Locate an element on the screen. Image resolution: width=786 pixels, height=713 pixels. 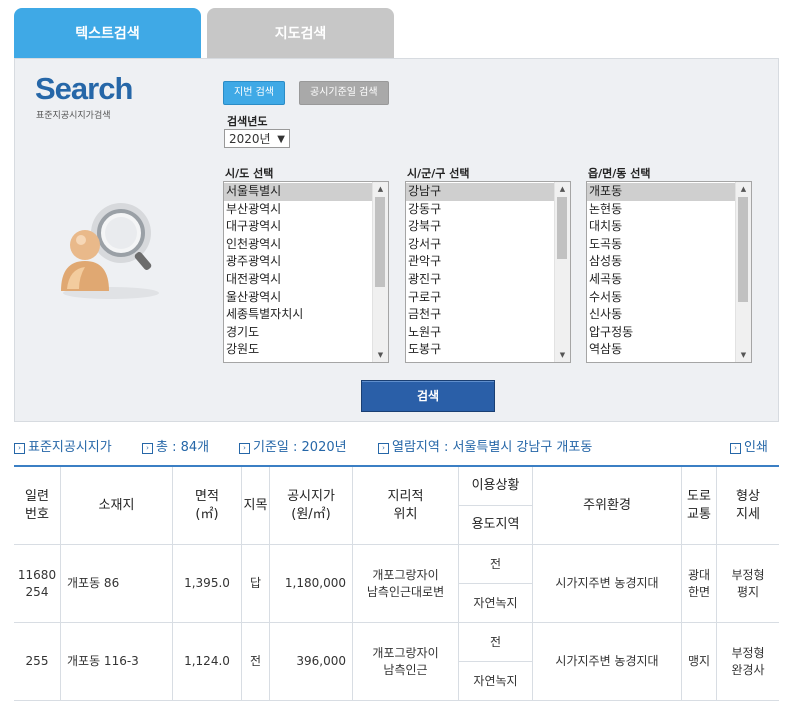
header-price: 공시지가 (원/㎡) is located at coordinates (311, 506).